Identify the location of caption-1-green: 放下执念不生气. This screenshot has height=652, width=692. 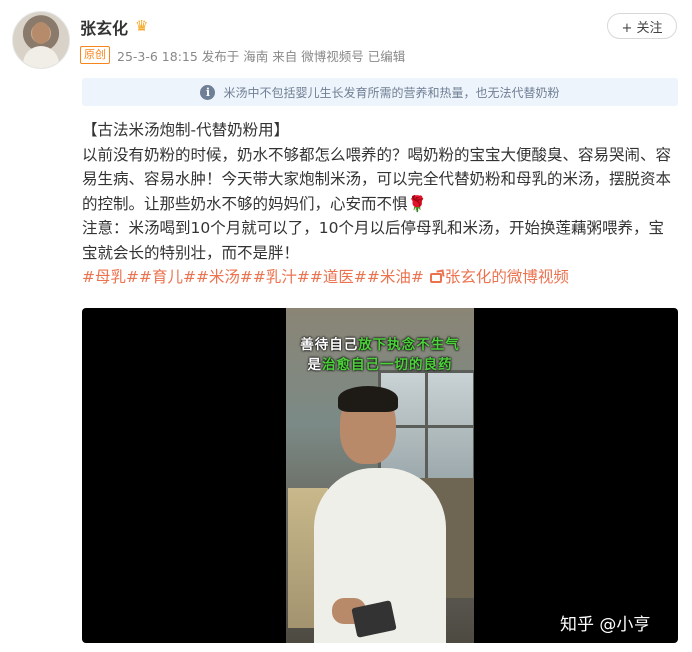
(409, 345).